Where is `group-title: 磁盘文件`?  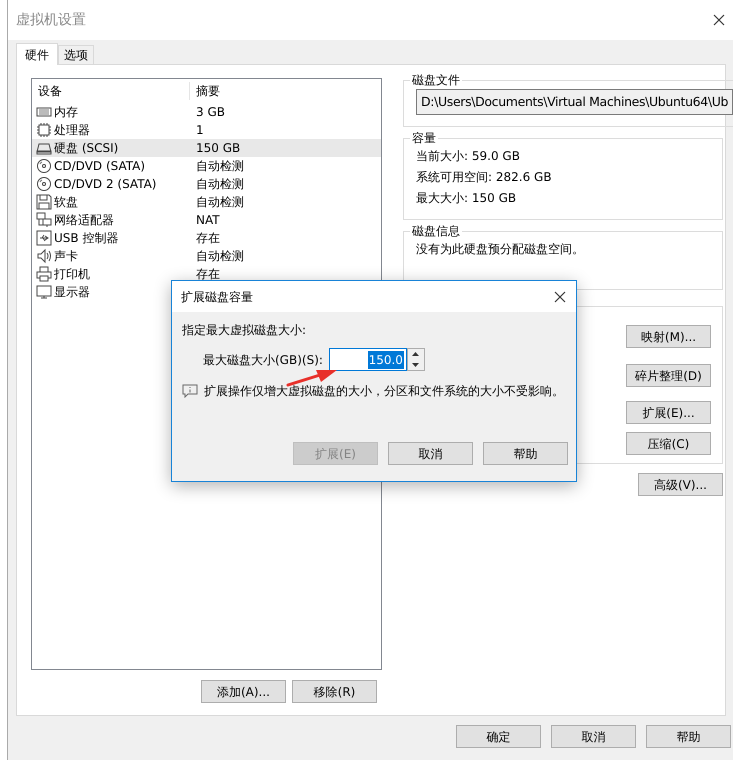 group-title: 磁盘文件 is located at coordinates (436, 80).